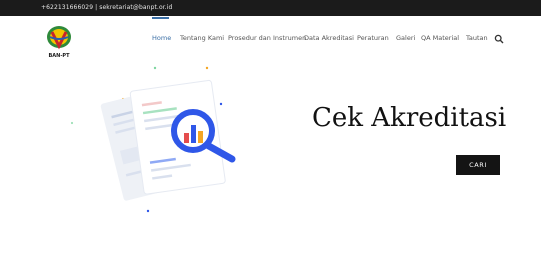 This screenshot has height=262, width=541. Describe the element at coordinates (270, 8) in the screenshot. I see `contact-bar: +622131666029 | sekretariat@banpt.or.id` at that location.